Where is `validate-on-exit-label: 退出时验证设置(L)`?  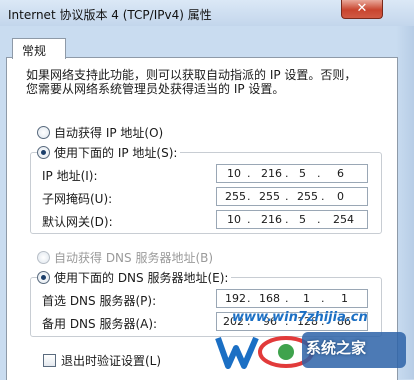
validate-on-exit-label: 退出时验证设置(L) is located at coordinates (111, 361).